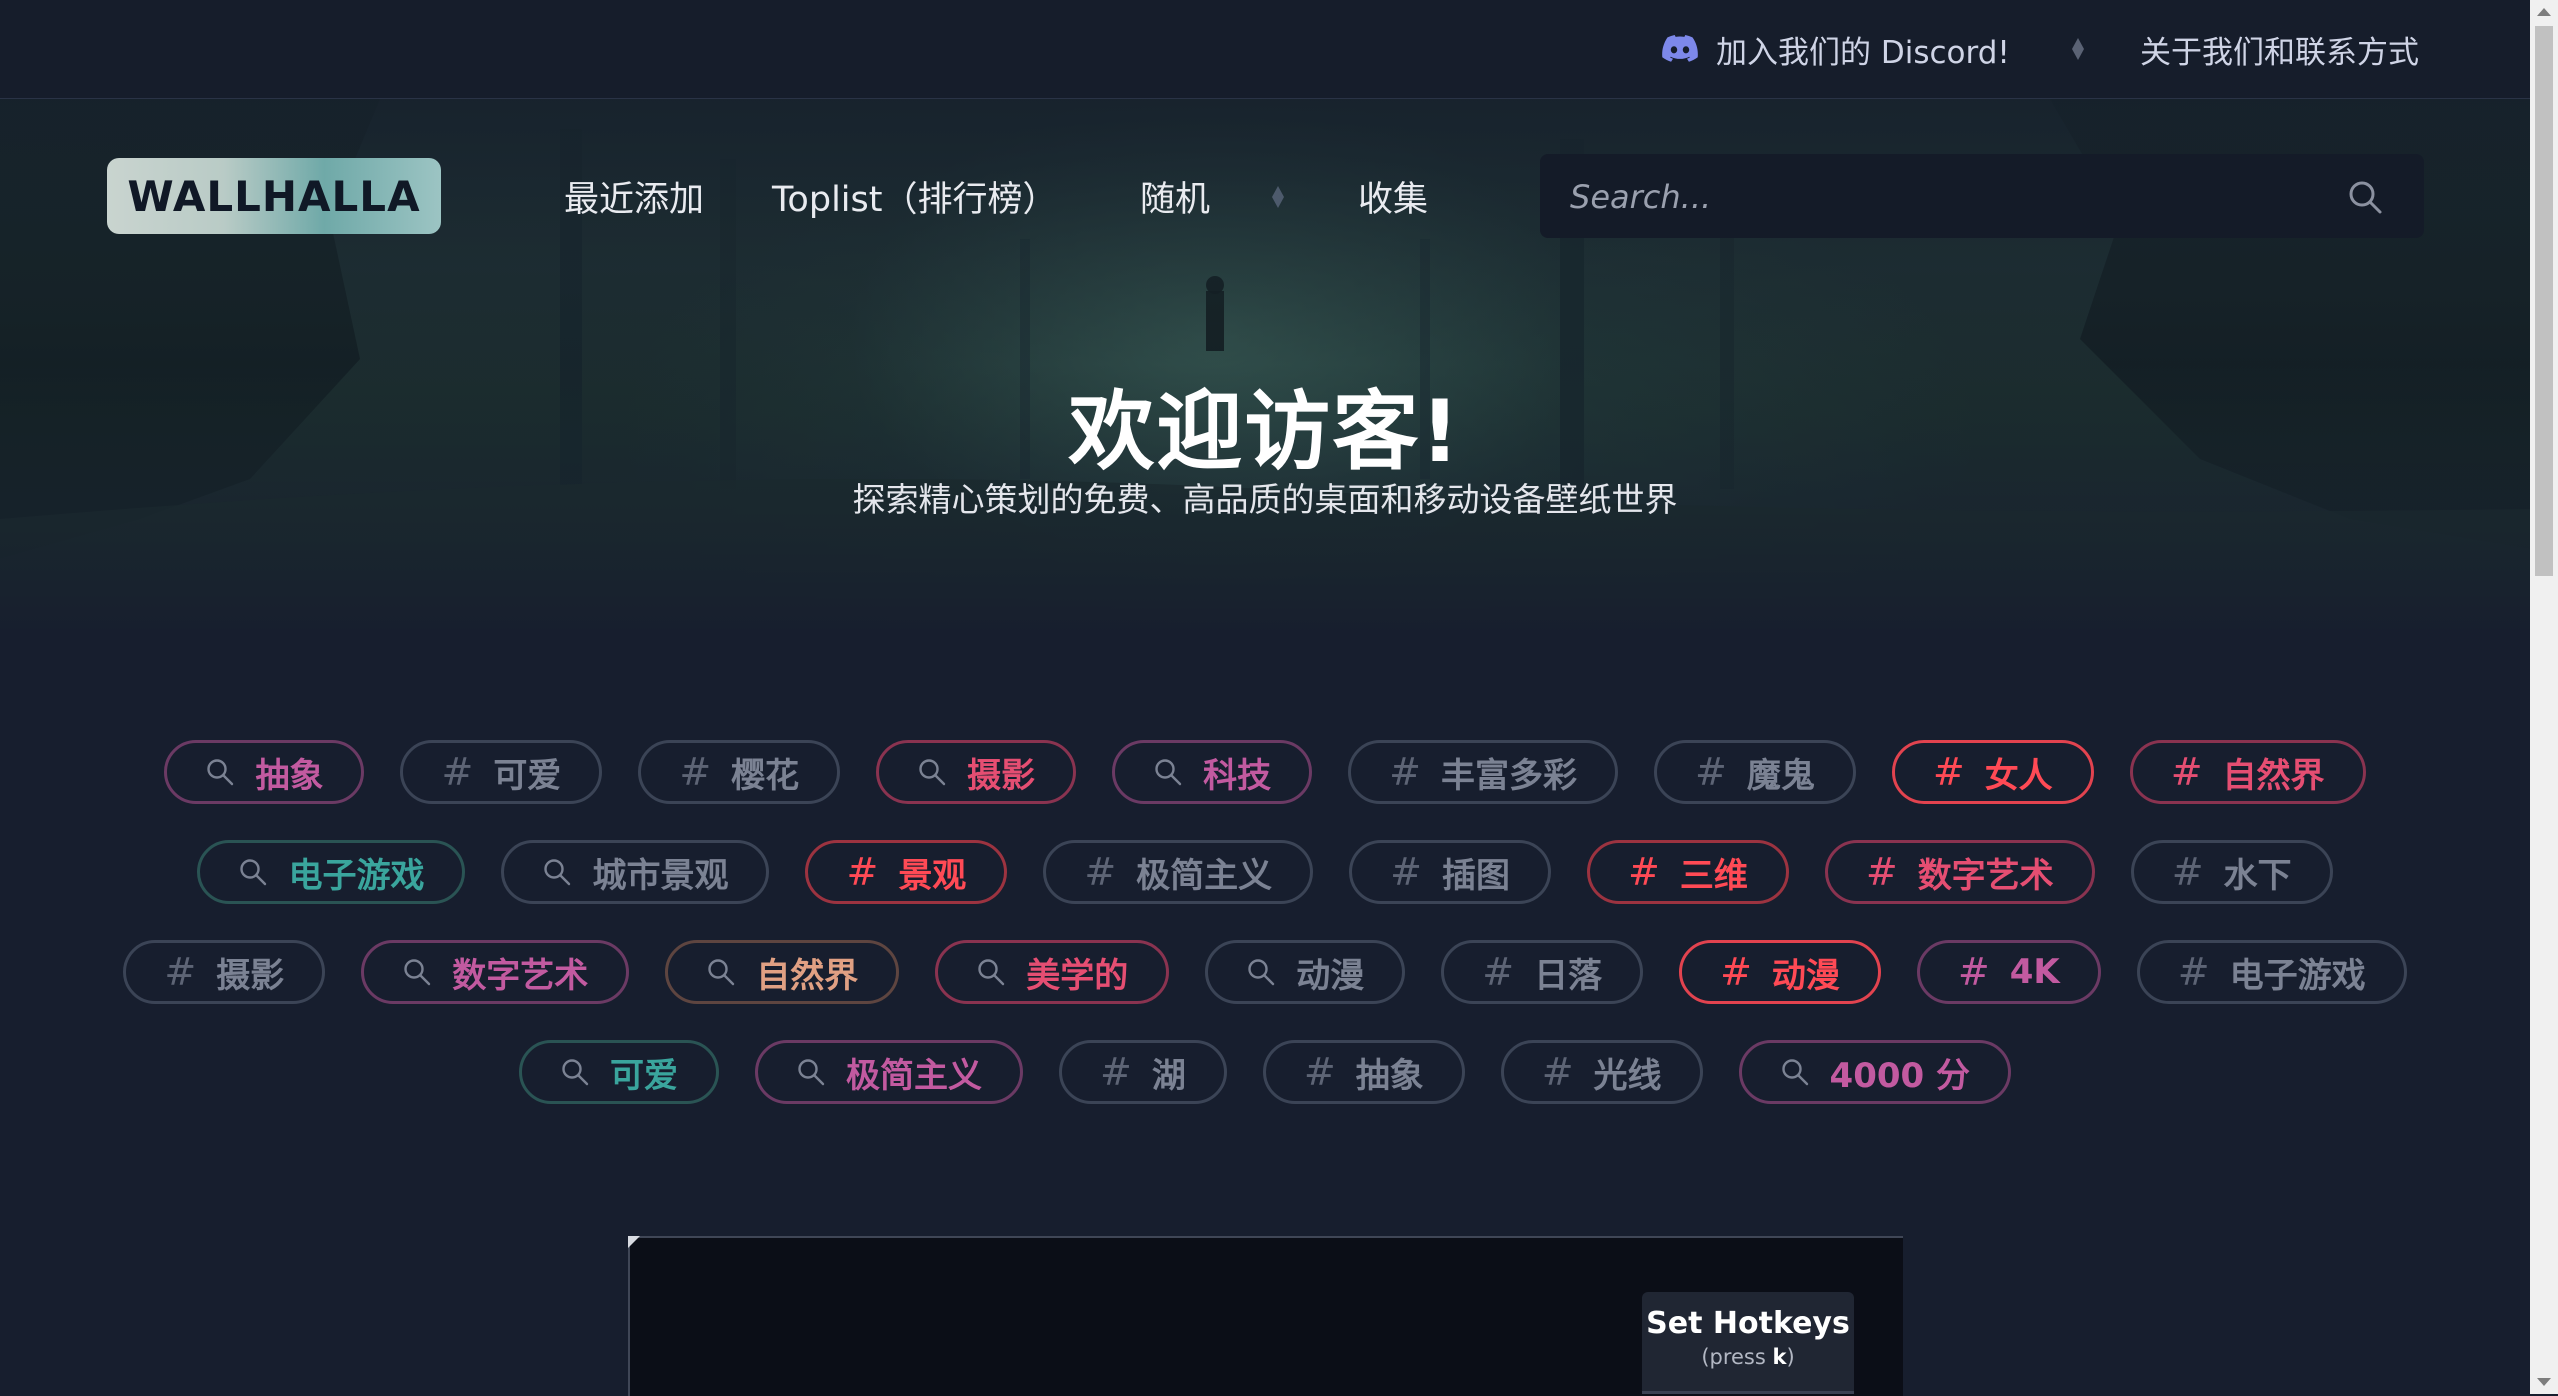 Image resolution: width=2558 pixels, height=1396 pixels. I want to click on tag-chip: # 抽象, so click(1363, 1072).